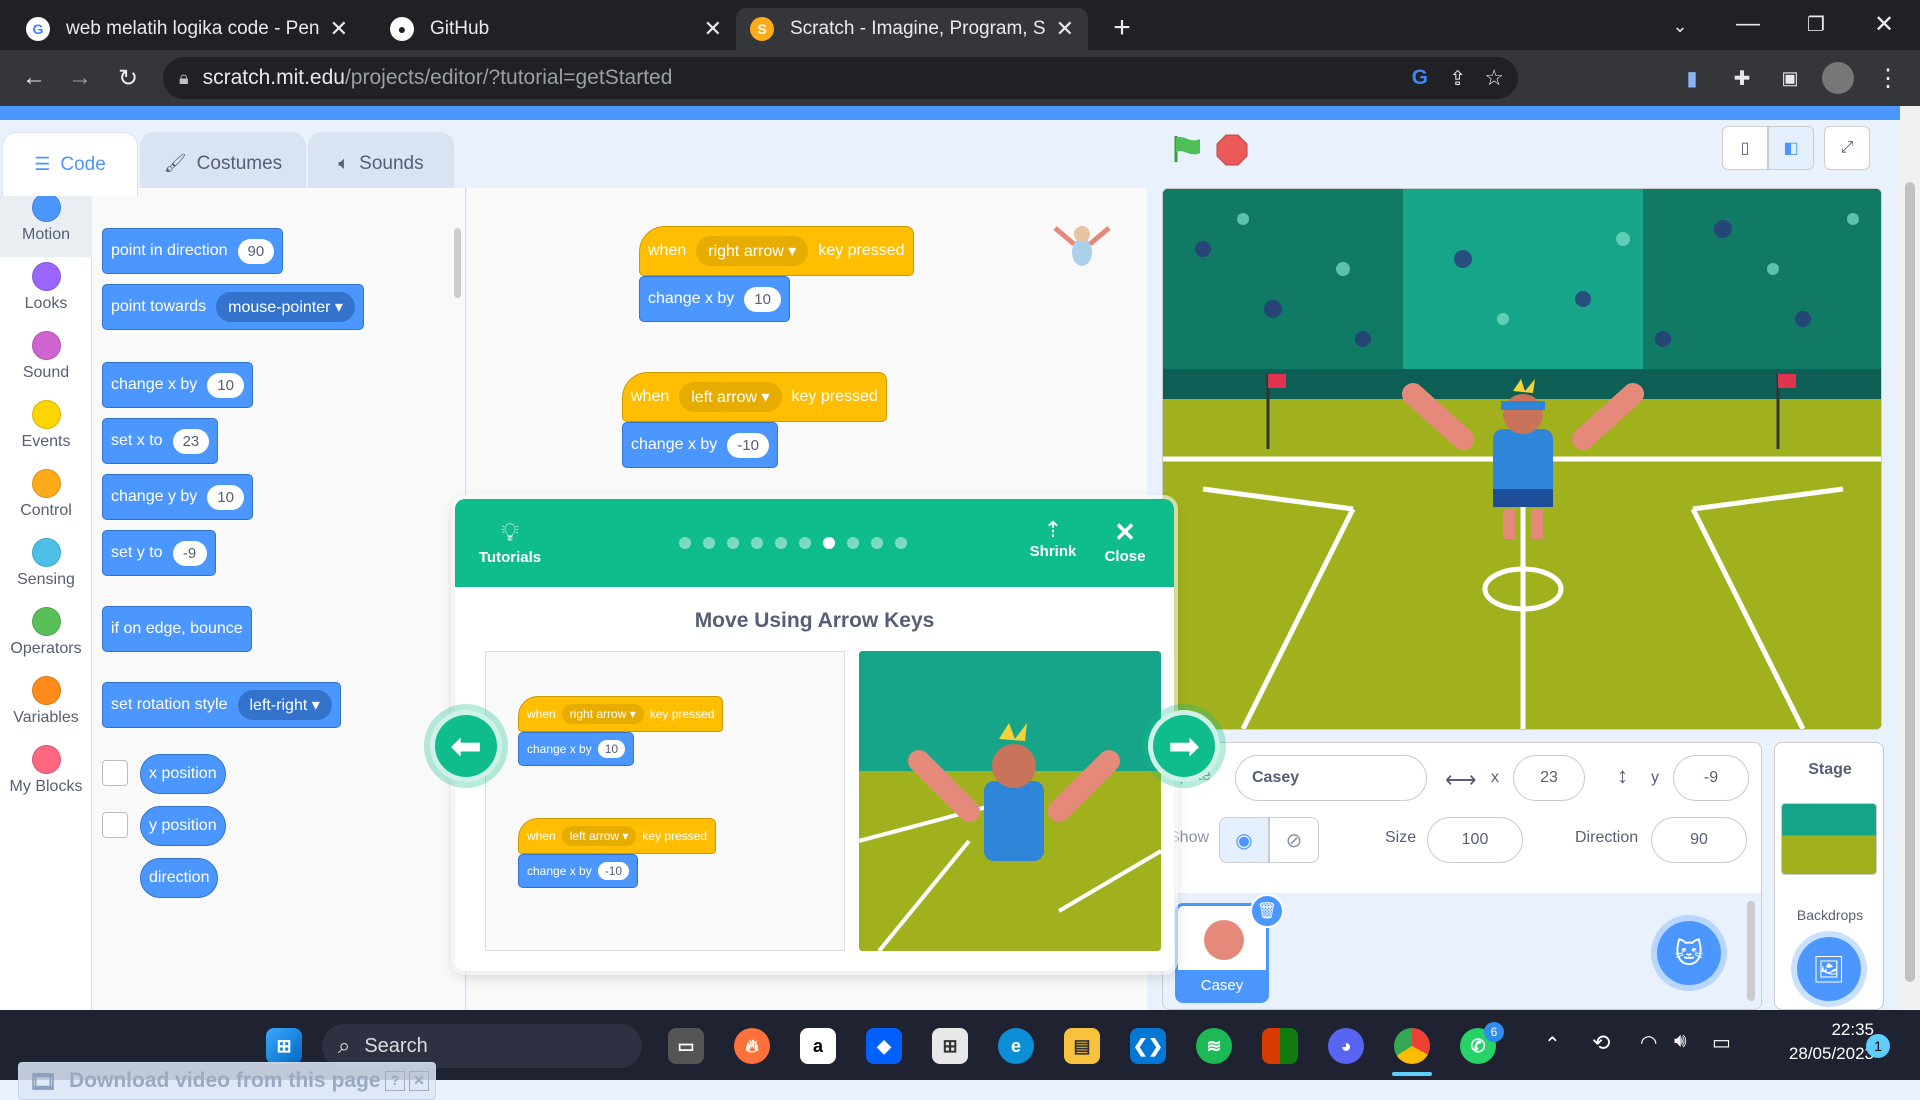  What do you see at coordinates (1053, 538) in the screenshot?
I see `shrink-button: ⇡ Shrink` at bounding box center [1053, 538].